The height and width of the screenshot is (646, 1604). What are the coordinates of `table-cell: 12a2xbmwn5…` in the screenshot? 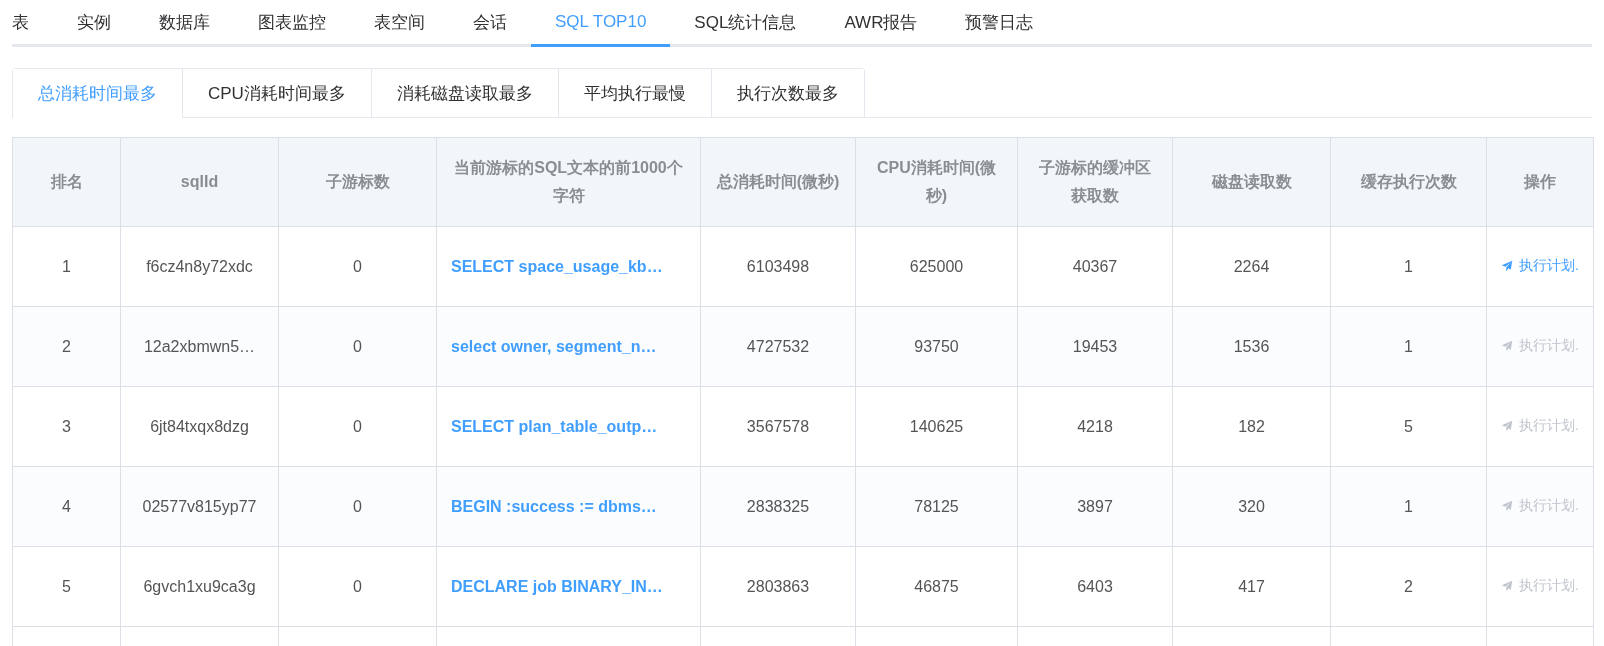 It's located at (199, 346).